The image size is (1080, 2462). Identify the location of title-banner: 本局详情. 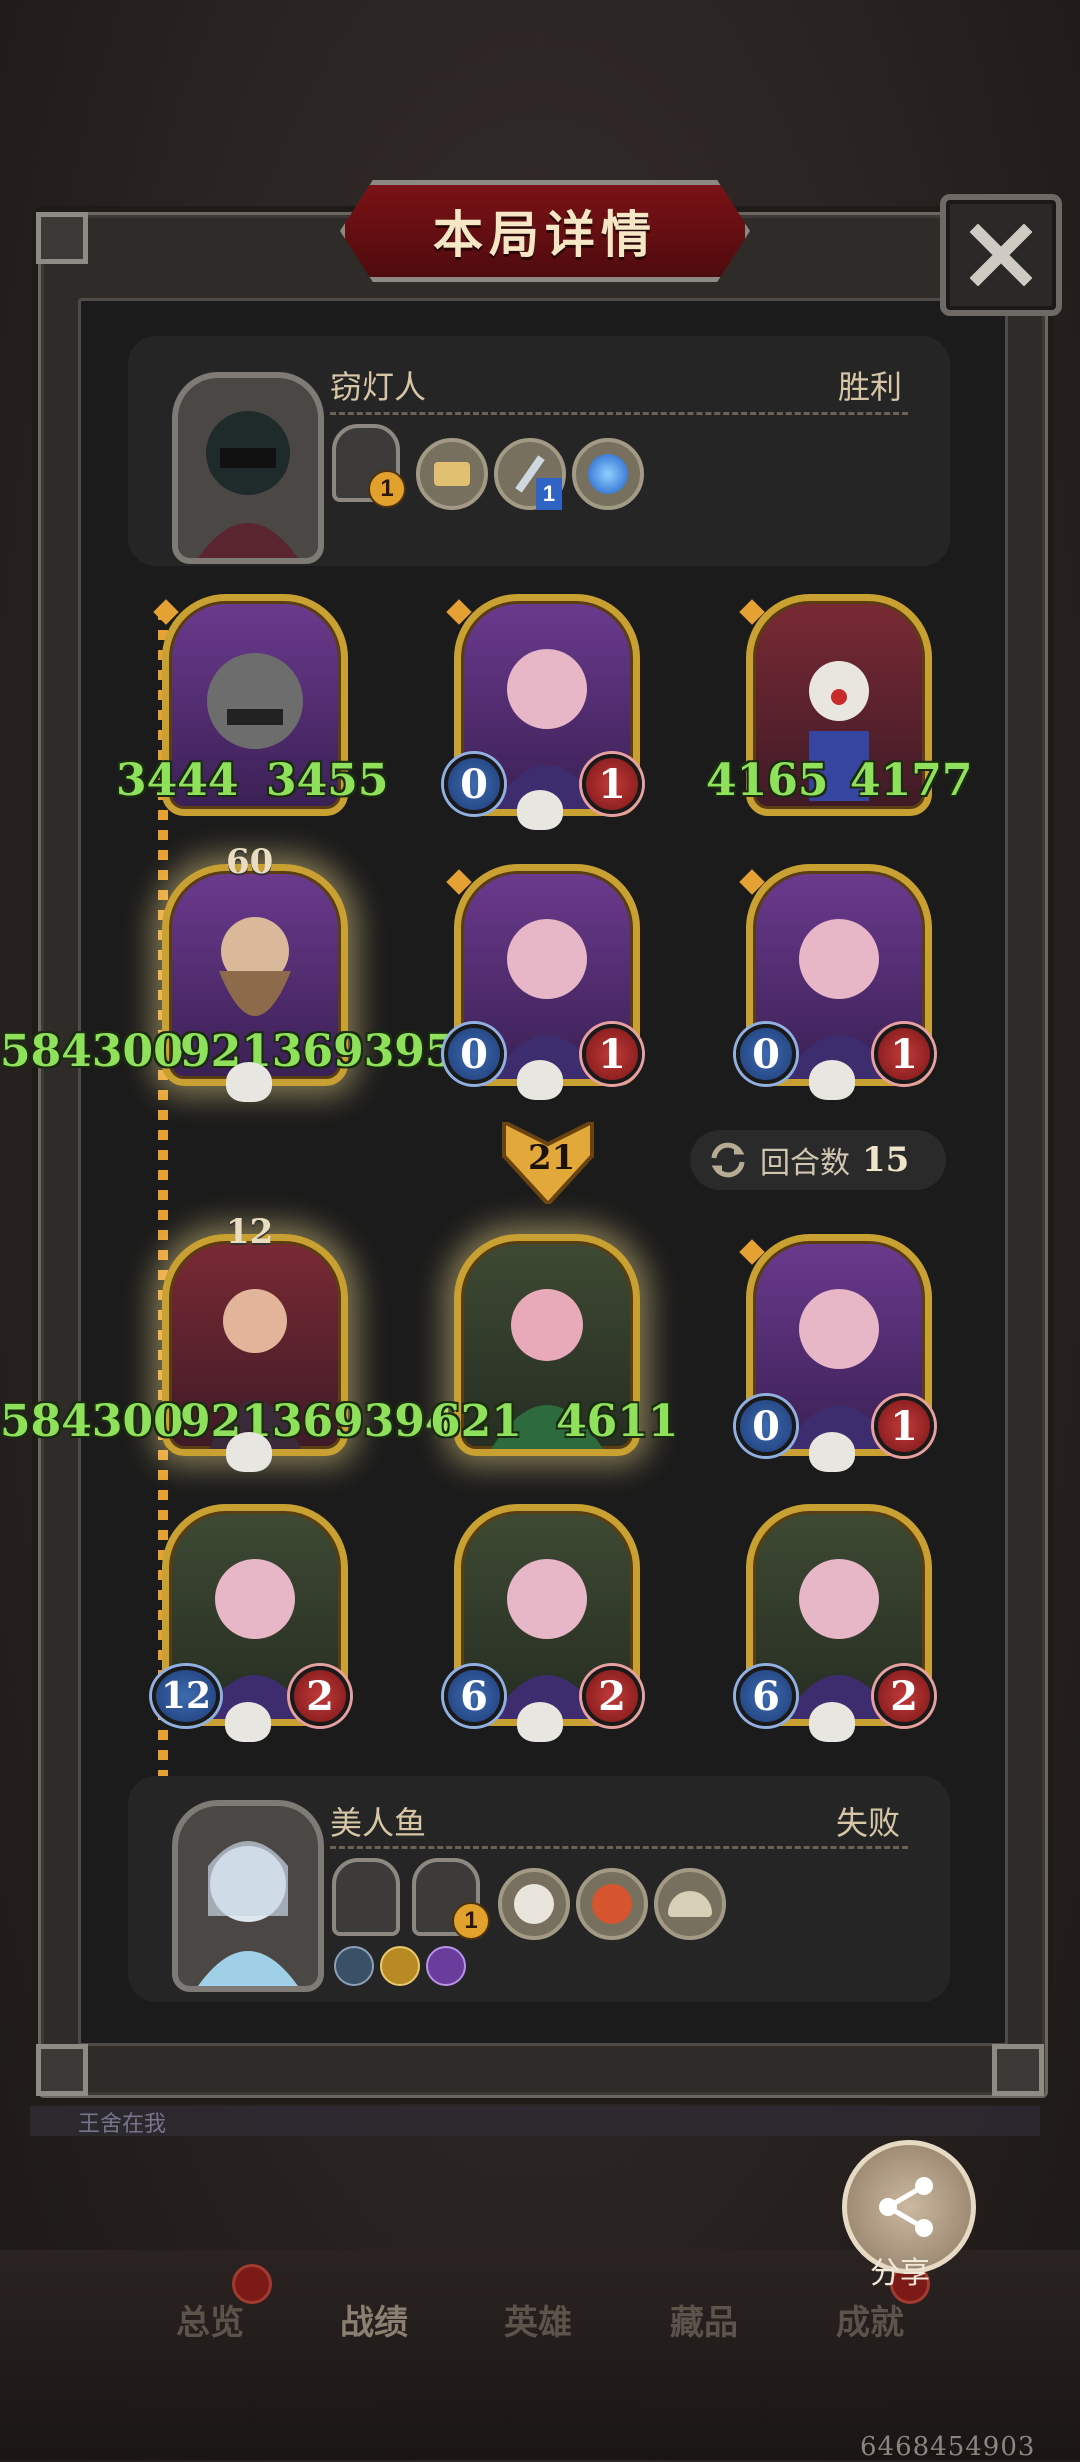
(545, 231).